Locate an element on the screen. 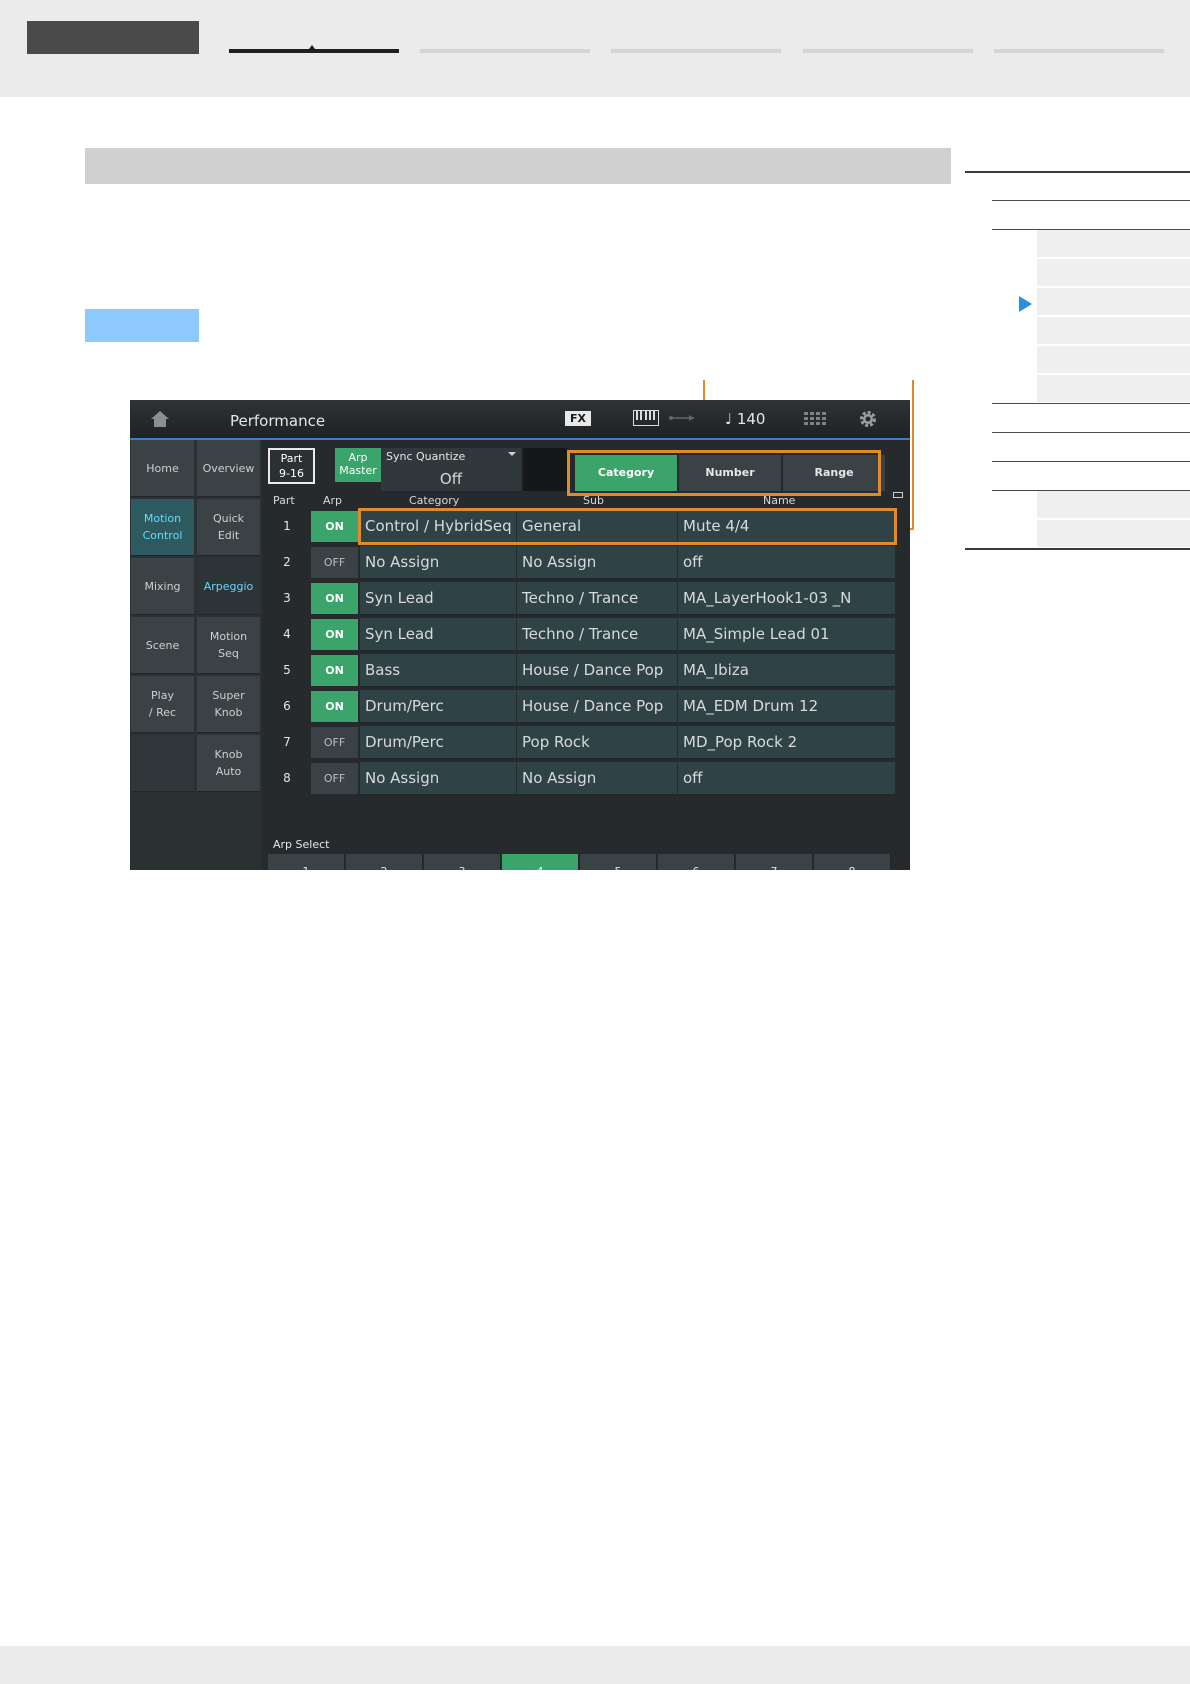 The height and width of the screenshot is (1684, 1190). arp-name-cell: MA_EDM Drum 12 is located at coordinates (786, 706).